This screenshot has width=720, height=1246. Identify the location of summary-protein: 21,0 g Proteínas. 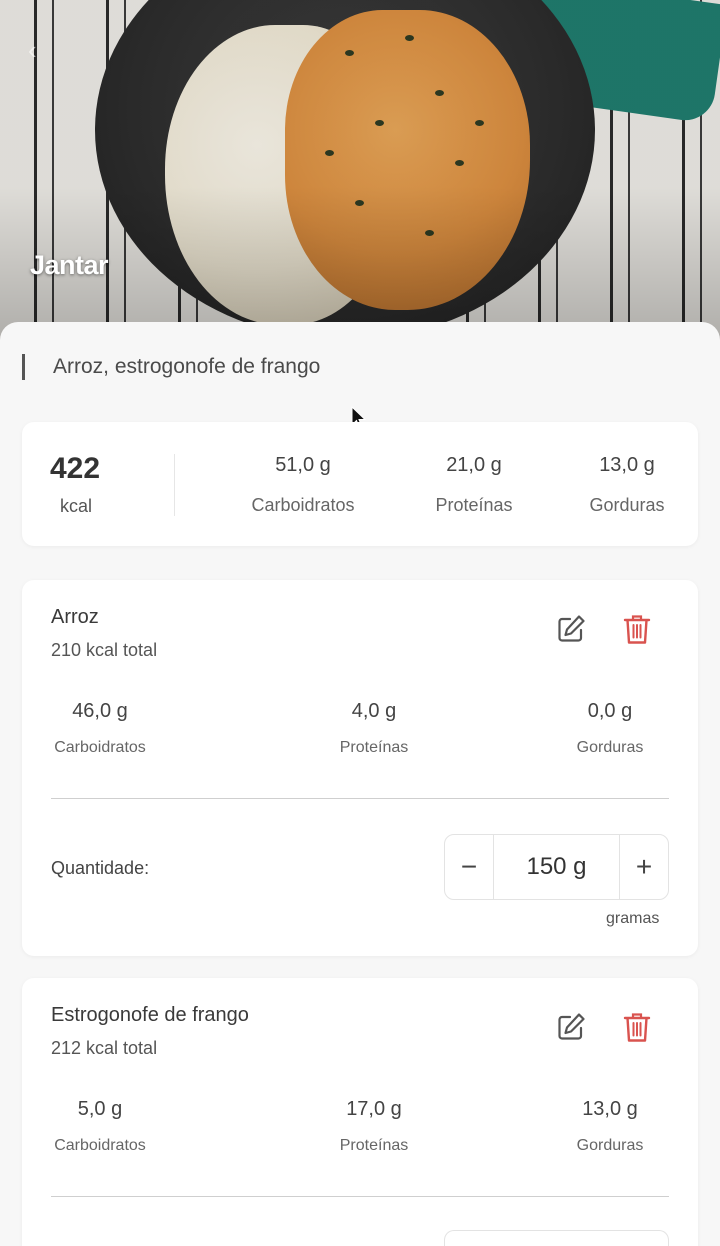
(474, 485).